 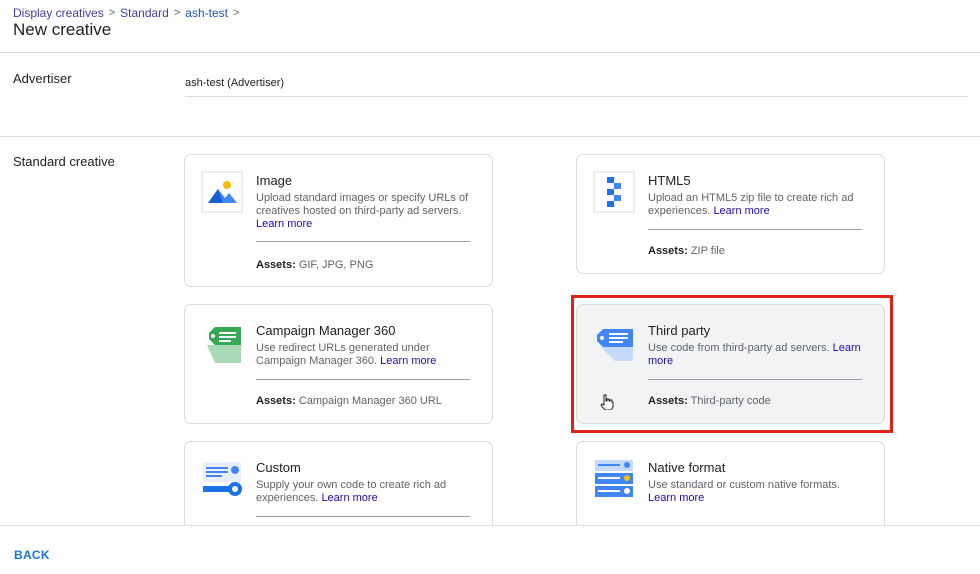 What do you see at coordinates (614, 192) in the screenshot?
I see `html5-icon` at bounding box center [614, 192].